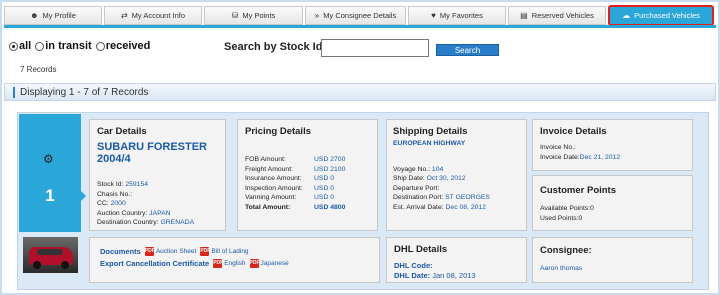 Image resolution: width=720 pixels, height=295 pixels. Describe the element at coordinates (158, 15) in the screenshot. I see `tab-label: My Account Info` at that location.